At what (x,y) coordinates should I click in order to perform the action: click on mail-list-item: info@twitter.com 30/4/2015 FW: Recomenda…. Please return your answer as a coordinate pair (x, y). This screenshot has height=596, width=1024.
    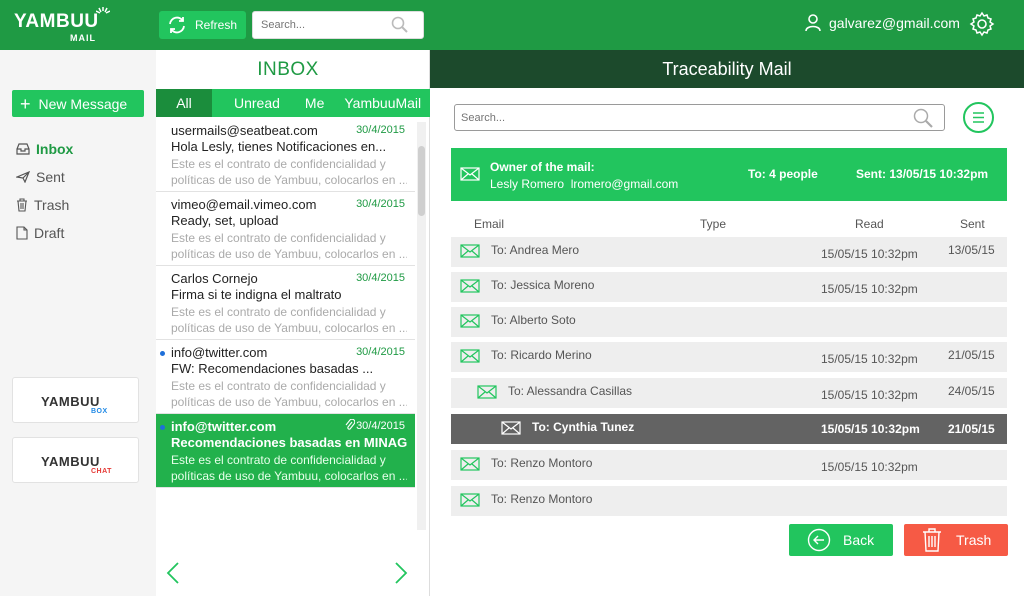
    Looking at the image, I should click on (285, 377).